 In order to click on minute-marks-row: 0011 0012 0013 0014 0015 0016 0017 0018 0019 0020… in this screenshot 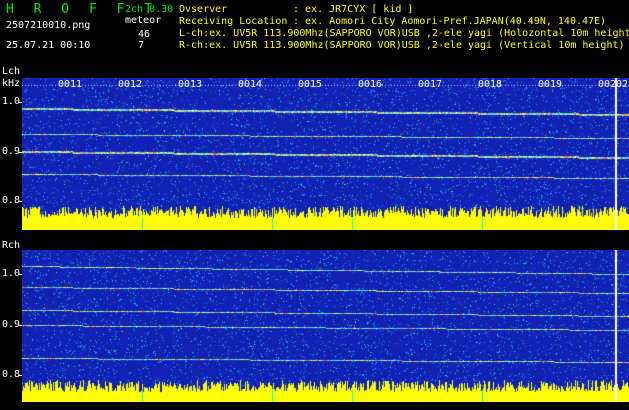, I will do `click(325, 85)`.